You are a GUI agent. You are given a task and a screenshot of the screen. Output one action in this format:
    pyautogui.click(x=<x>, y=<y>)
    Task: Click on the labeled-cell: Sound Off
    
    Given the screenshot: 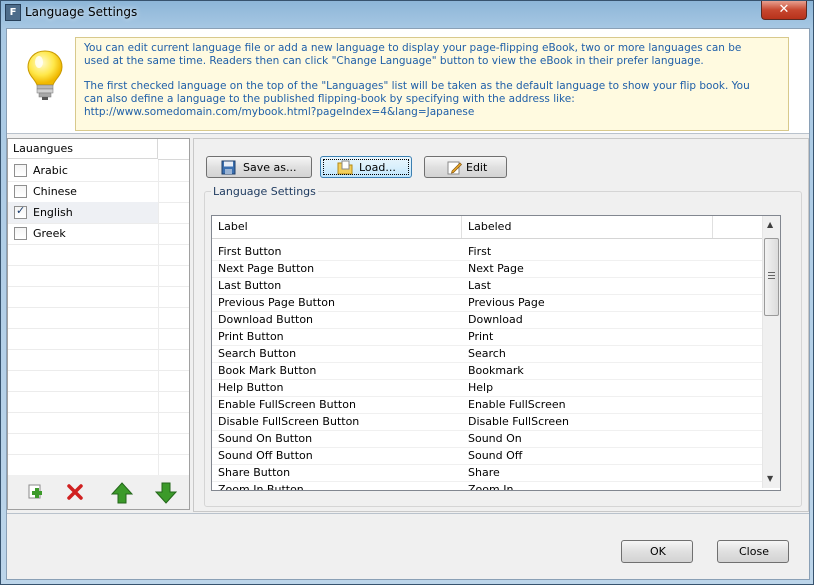 What is the action you would take?
    pyautogui.click(x=492, y=455)
    